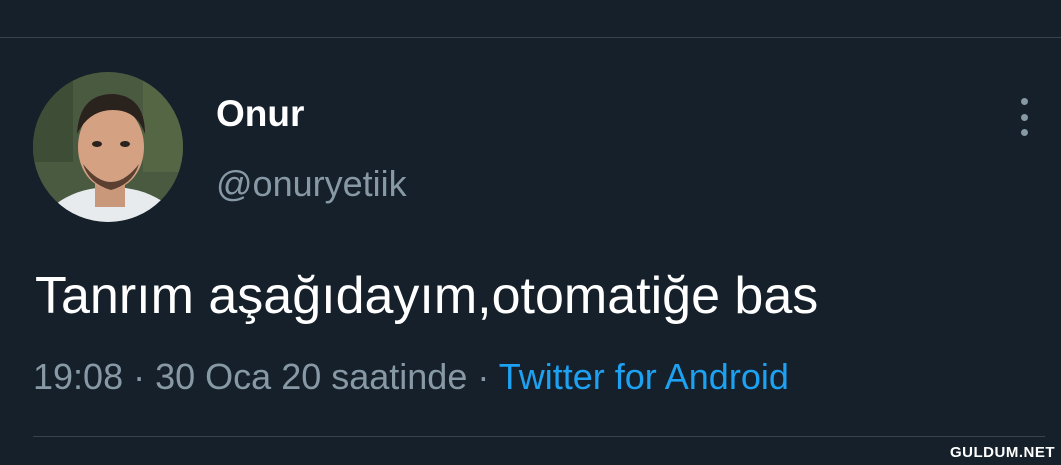 The width and height of the screenshot is (1061, 465). What do you see at coordinates (260, 114) in the screenshot?
I see `display-name: Onur` at bounding box center [260, 114].